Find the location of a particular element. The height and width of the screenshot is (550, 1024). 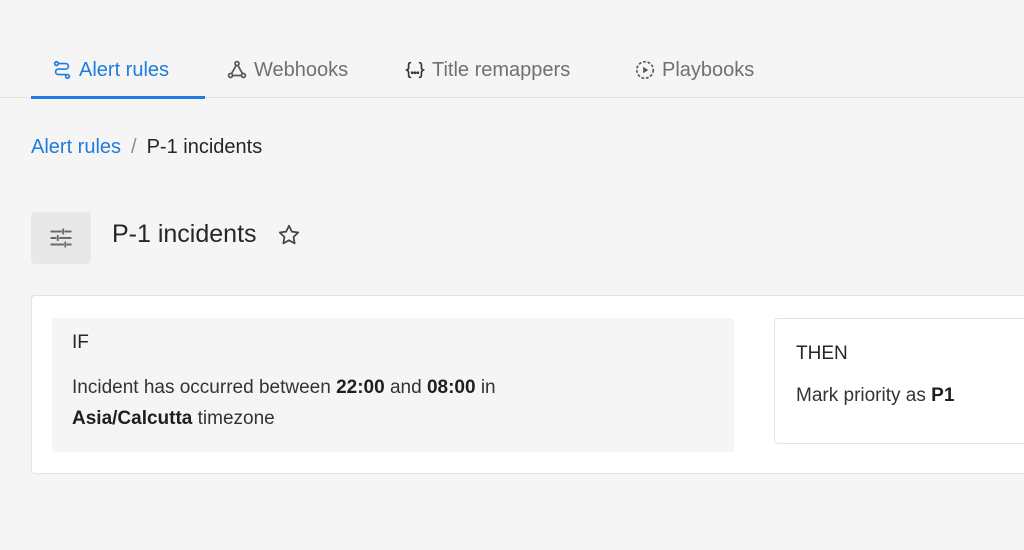

tab-alert-rules: Alert rules is located at coordinates (118, 70).